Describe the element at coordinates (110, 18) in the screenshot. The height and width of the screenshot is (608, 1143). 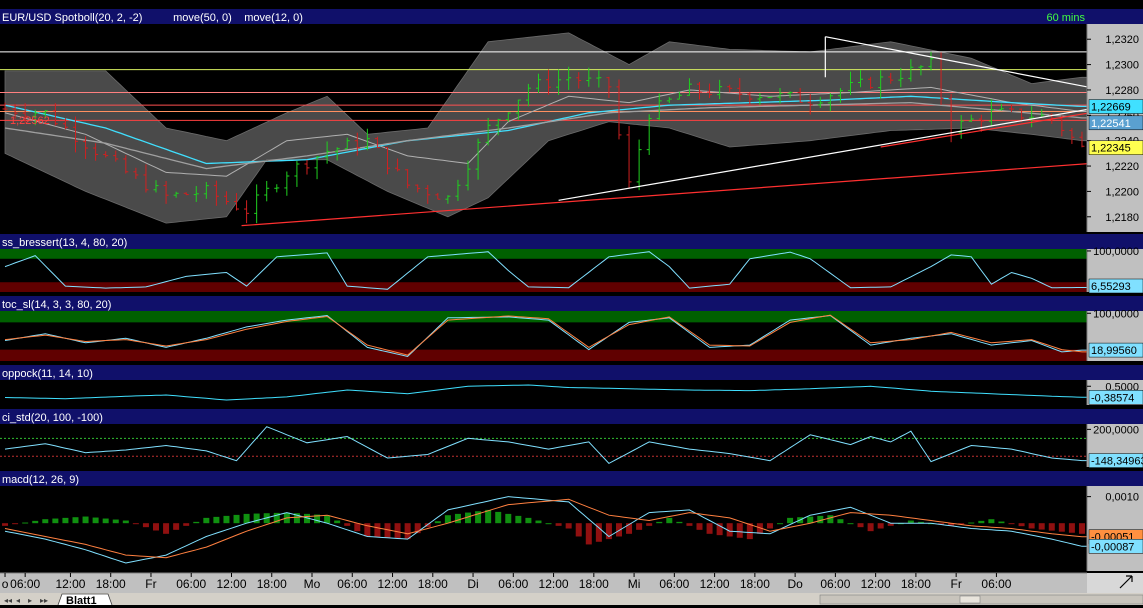
I see `indicator-label: boll(20, 2, -2)` at that location.